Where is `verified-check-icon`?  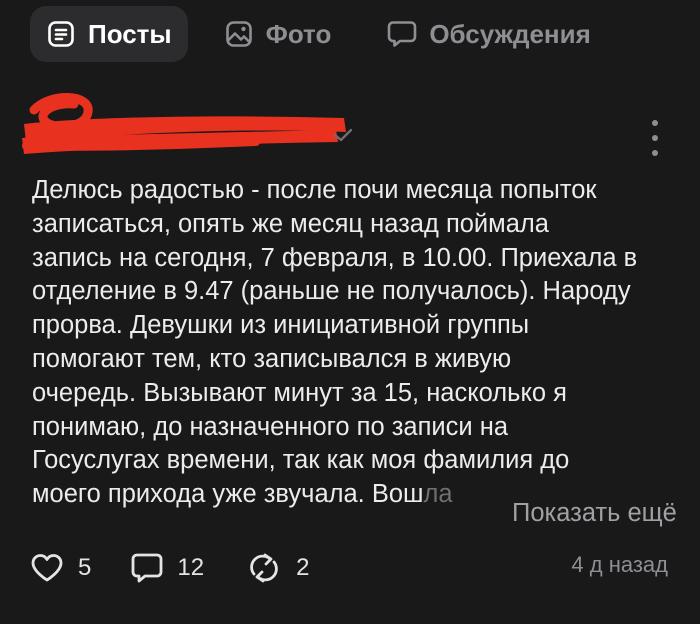 verified-check-icon is located at coordinates (343, 135).